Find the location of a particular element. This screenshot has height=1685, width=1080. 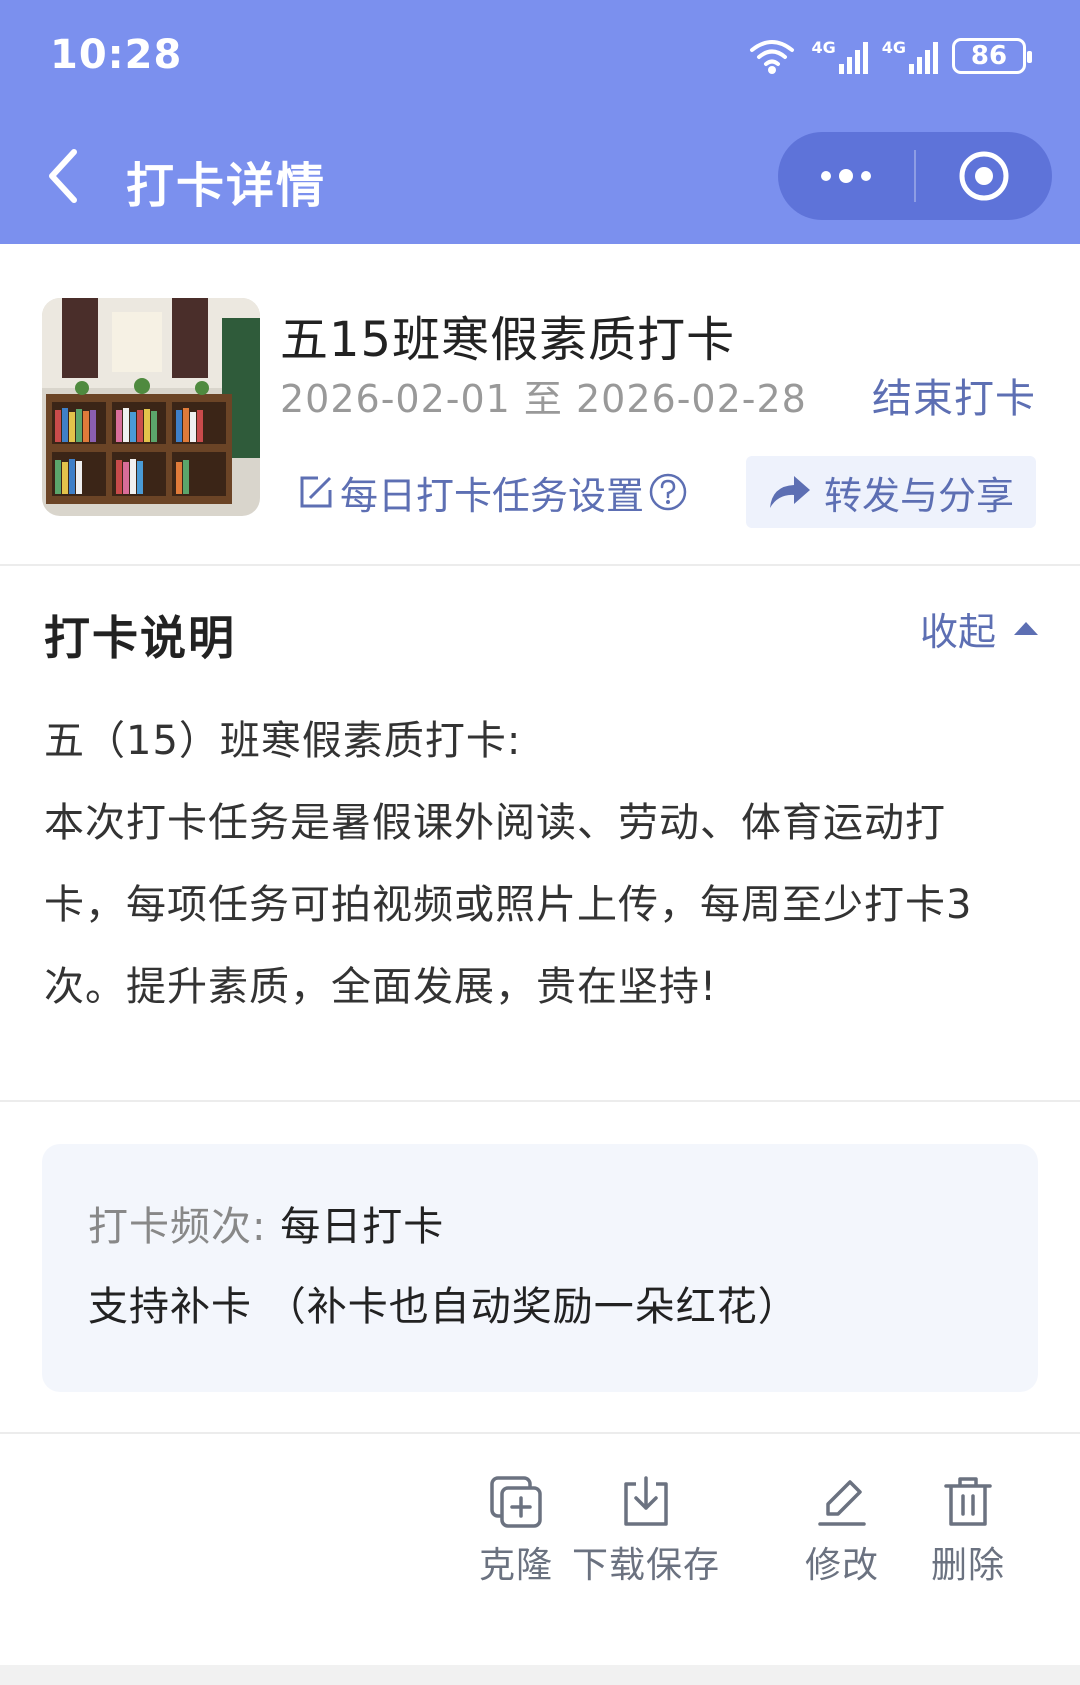

frequency-label: 打卡频次: is located at coordinates (177, 1227).